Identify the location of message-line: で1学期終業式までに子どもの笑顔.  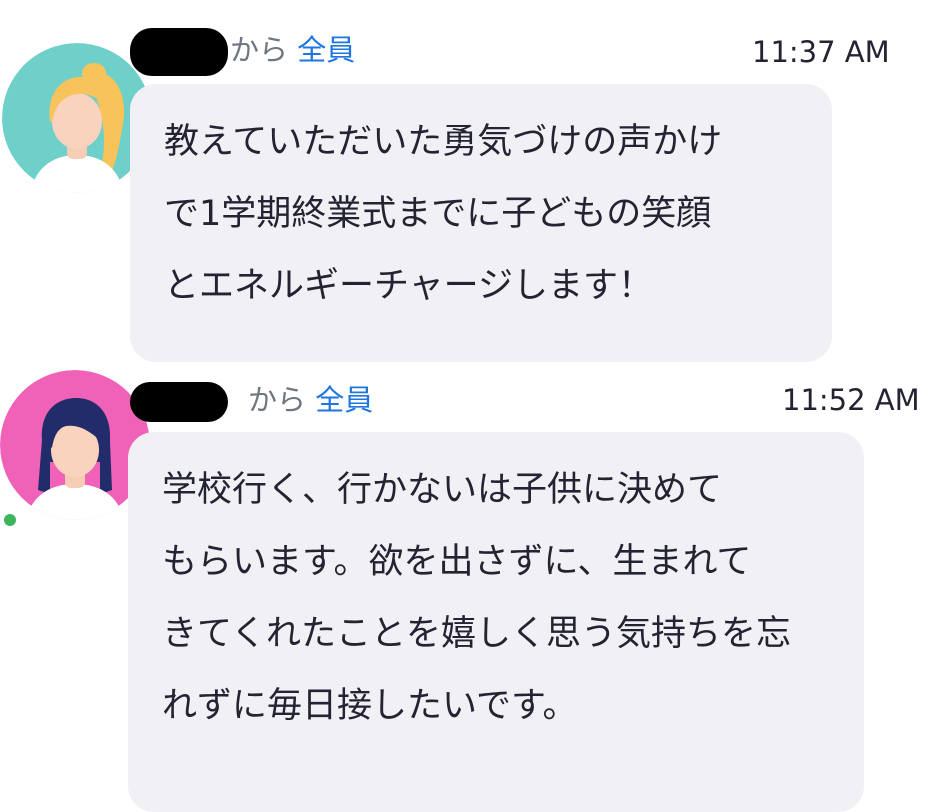
(438, 214).